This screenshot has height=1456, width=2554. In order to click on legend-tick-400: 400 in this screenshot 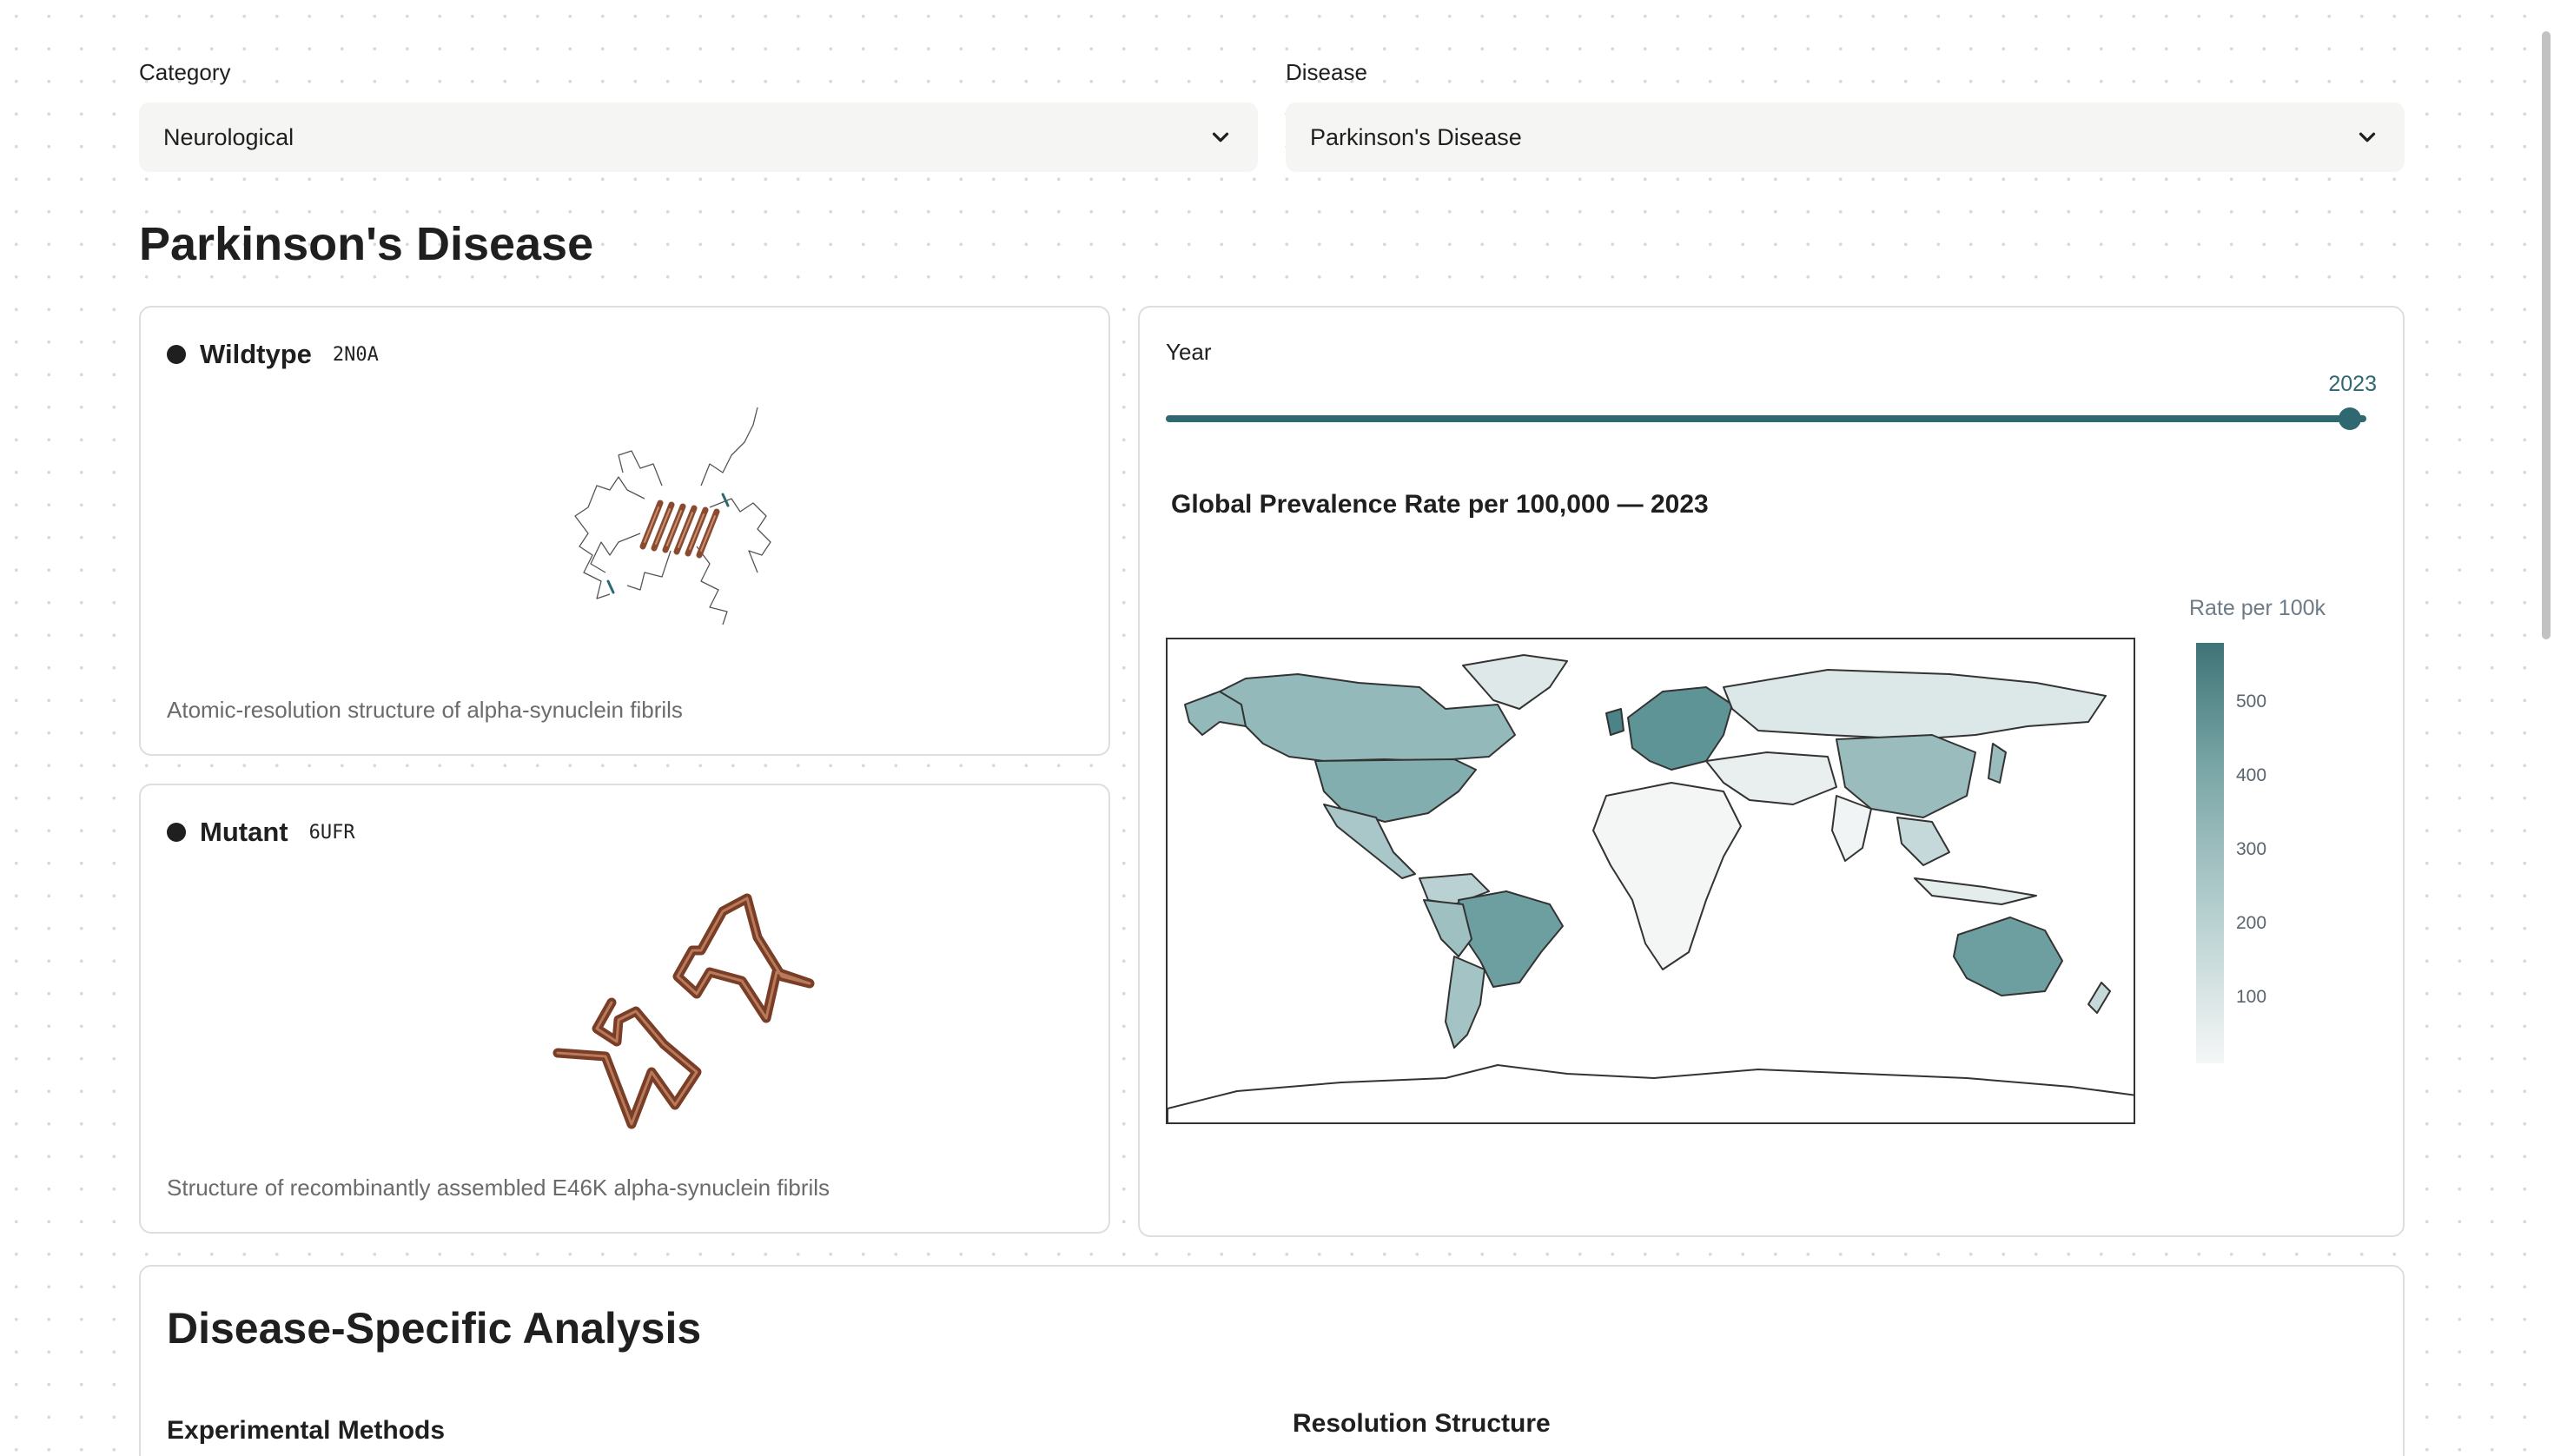, I will do `click(2251, 775)`.